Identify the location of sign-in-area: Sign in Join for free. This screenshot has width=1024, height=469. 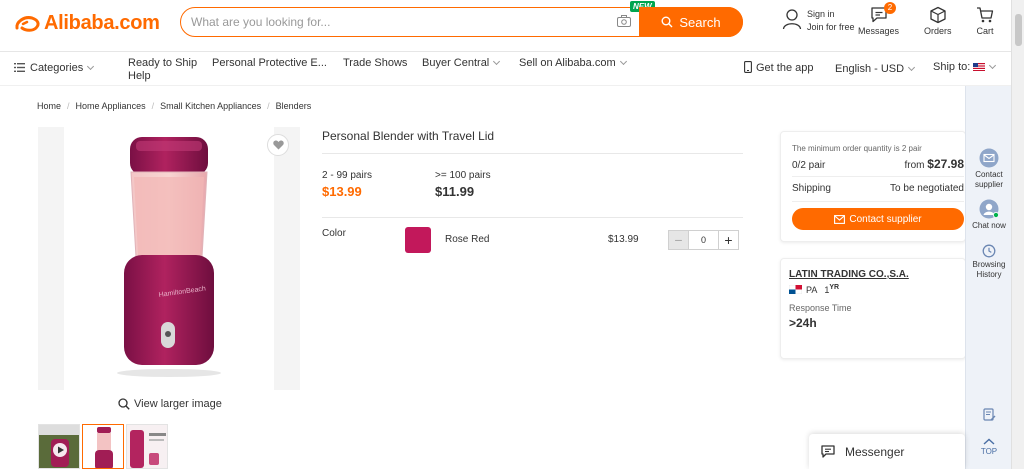
(818, 21).